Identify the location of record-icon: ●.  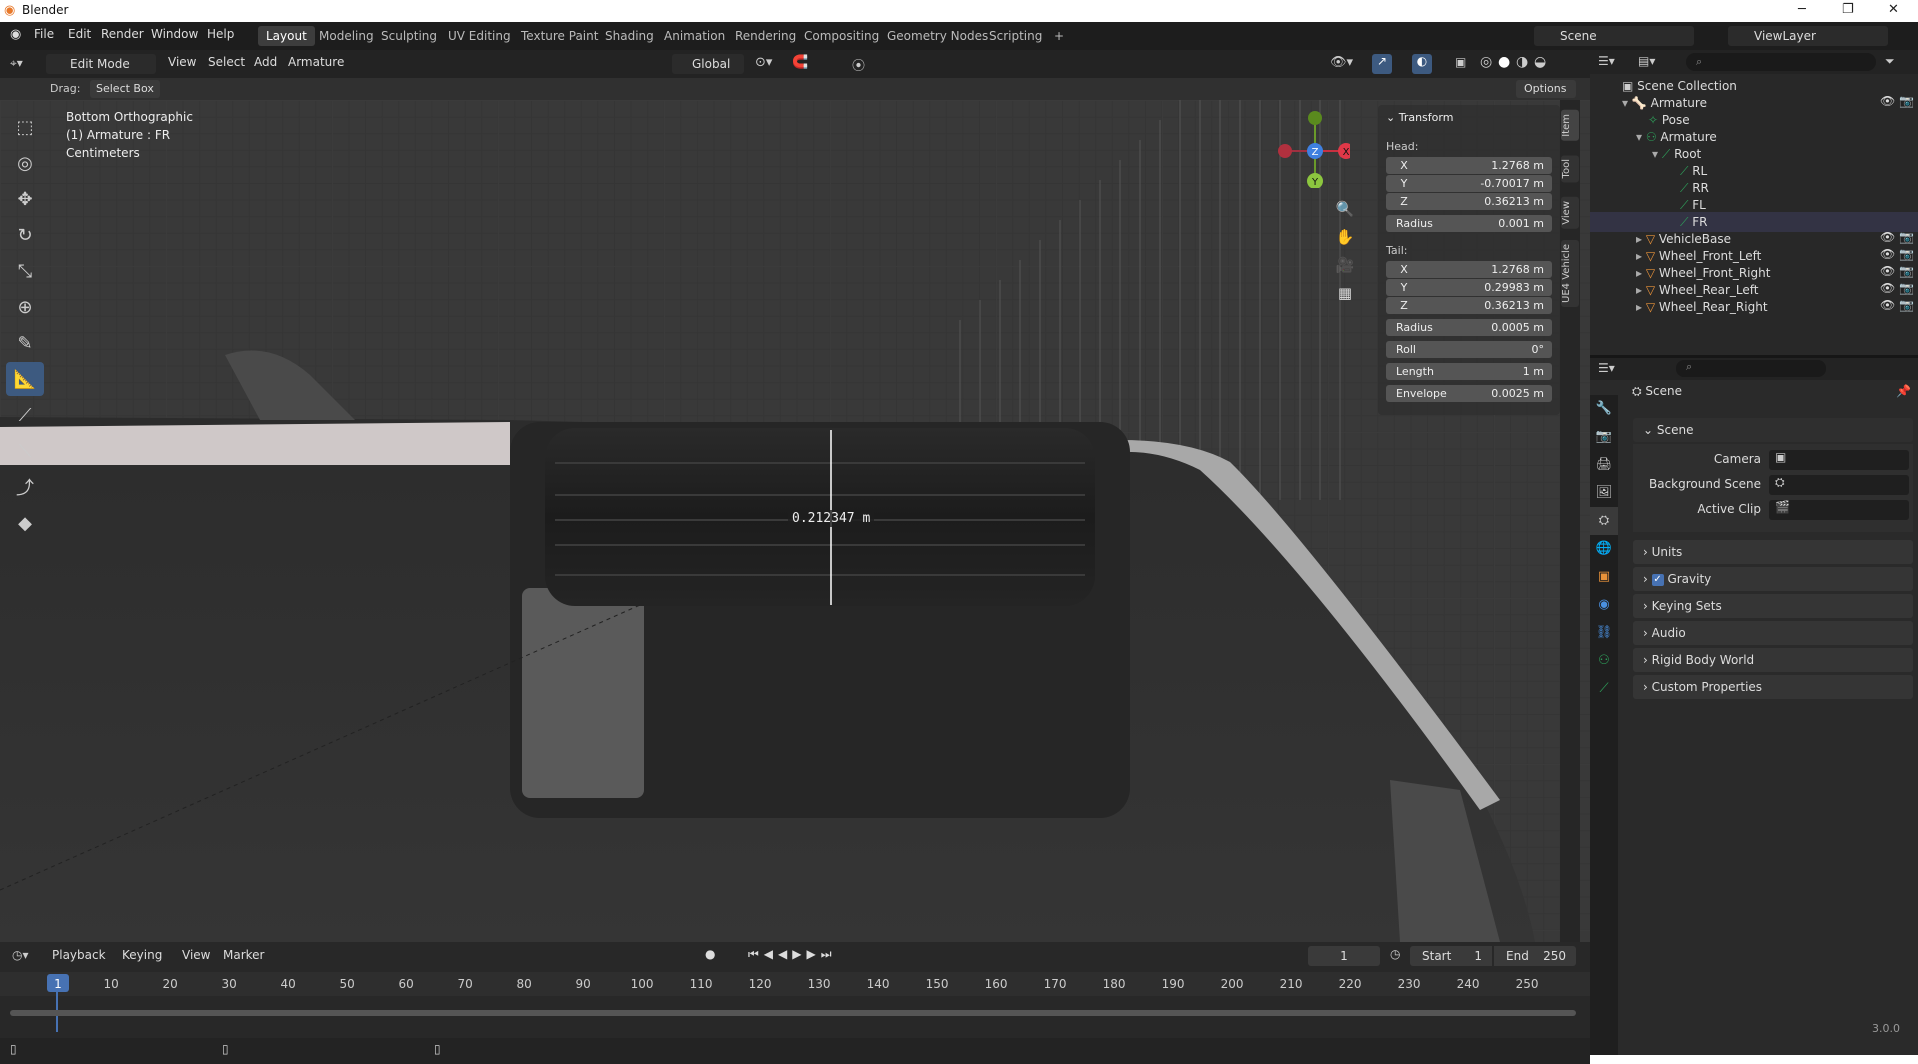
(710, 954).